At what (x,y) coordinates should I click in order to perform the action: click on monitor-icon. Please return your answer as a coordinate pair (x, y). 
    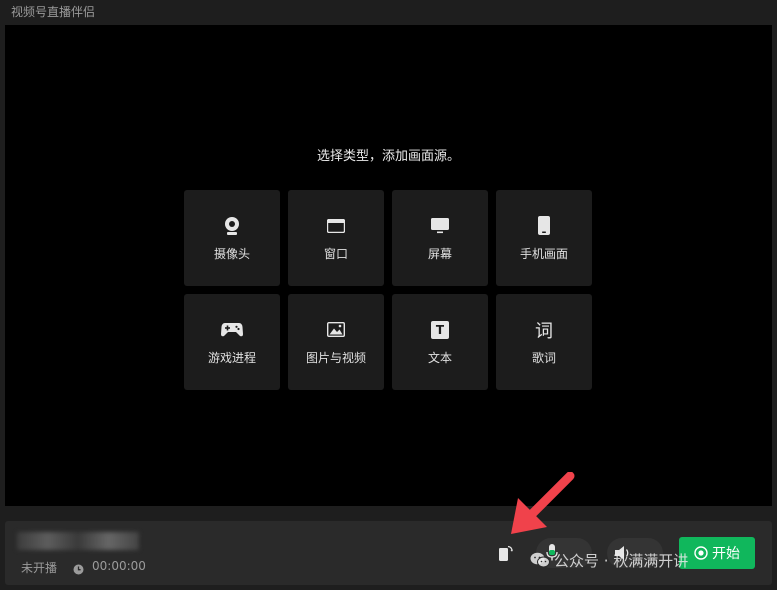
    Looking at the image, I should click on (440, 226).